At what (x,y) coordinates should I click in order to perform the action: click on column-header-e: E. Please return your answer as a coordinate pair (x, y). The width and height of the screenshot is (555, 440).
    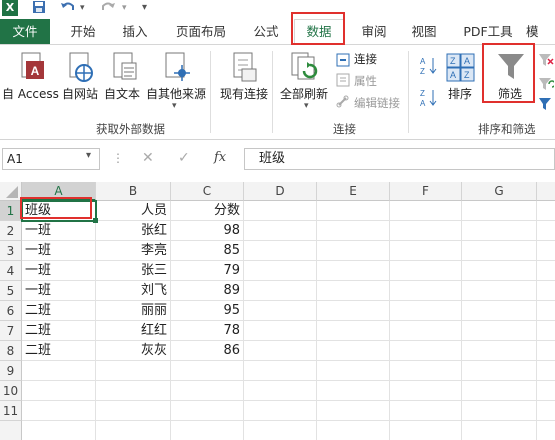
    Looking at the image, I should click on (353, 191).